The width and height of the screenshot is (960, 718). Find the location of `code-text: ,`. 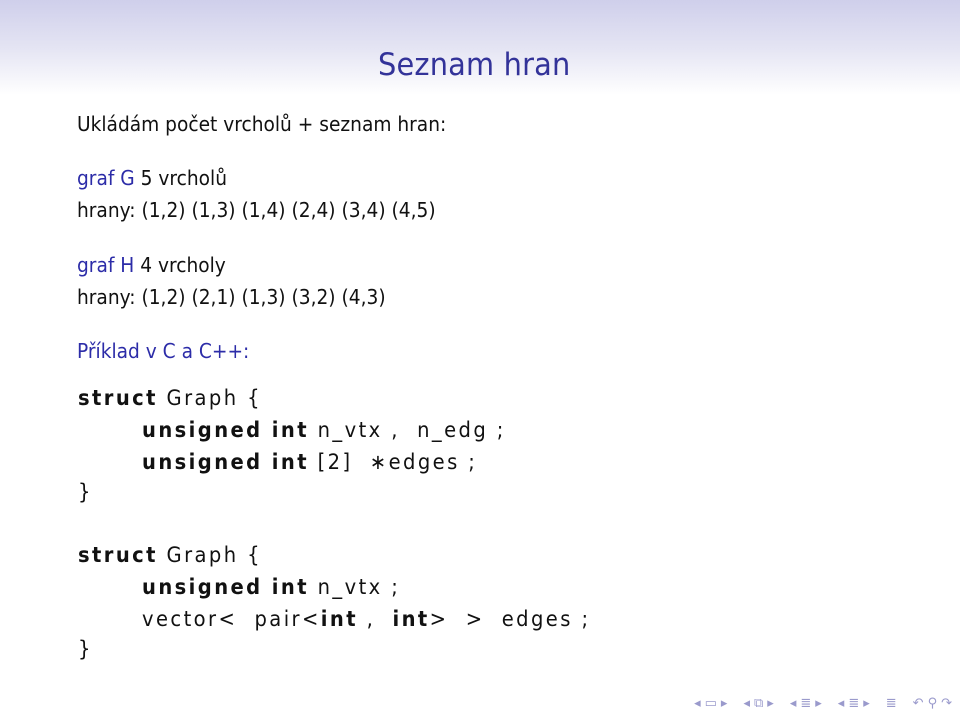

code-text: , is located at coordinates (375, 619).